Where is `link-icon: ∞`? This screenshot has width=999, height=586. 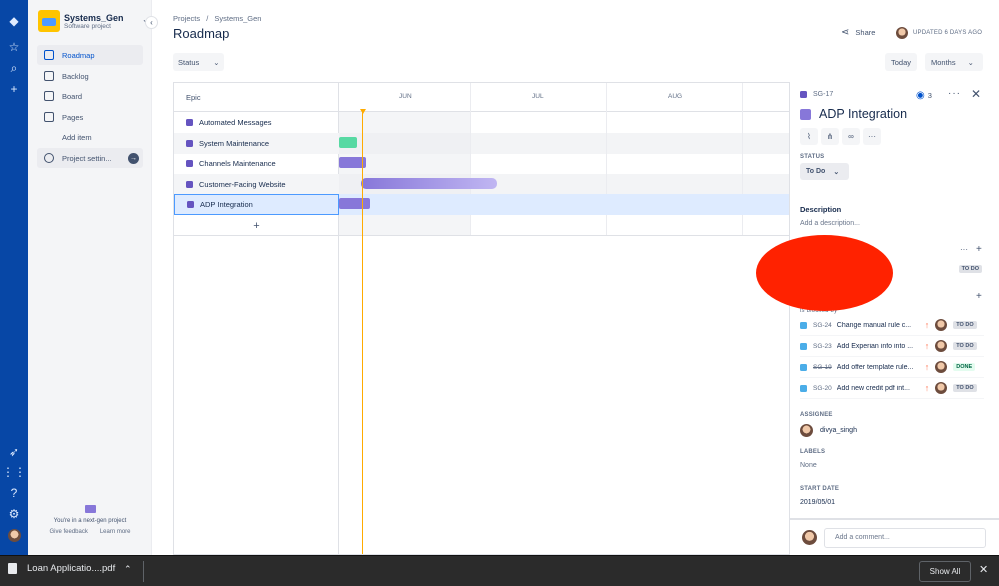
link-icon: ∞ is located at coordinates (851, 136).